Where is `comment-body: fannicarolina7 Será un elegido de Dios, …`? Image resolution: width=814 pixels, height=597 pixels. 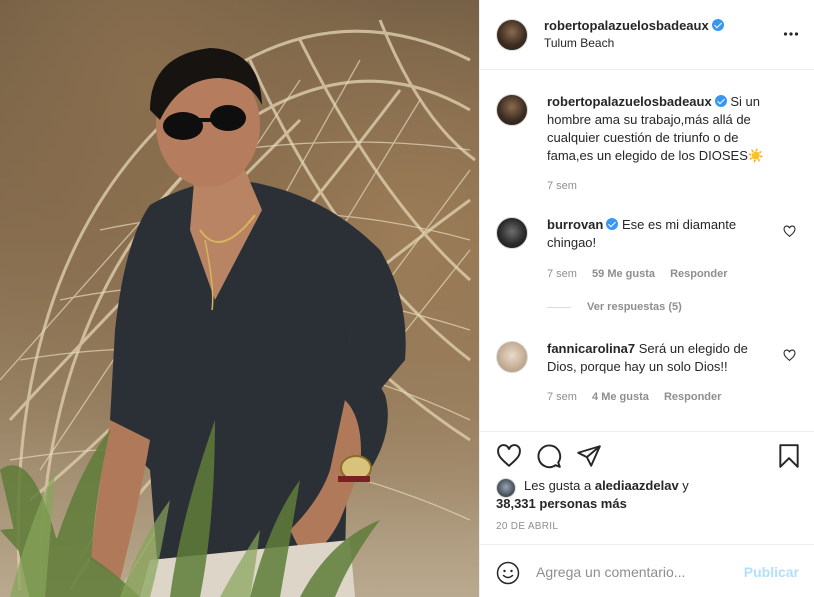 comment-body: fannicarolina7 Será un elegido de Dios, … is located at coordinates (660, 358).